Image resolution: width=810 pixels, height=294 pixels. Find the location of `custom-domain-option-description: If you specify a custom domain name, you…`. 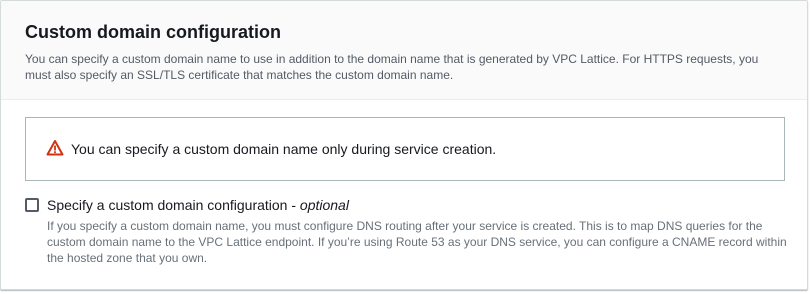

custom-domain-option-description: If you specify a custom domain name, you… is located at coordinates (417, 242).